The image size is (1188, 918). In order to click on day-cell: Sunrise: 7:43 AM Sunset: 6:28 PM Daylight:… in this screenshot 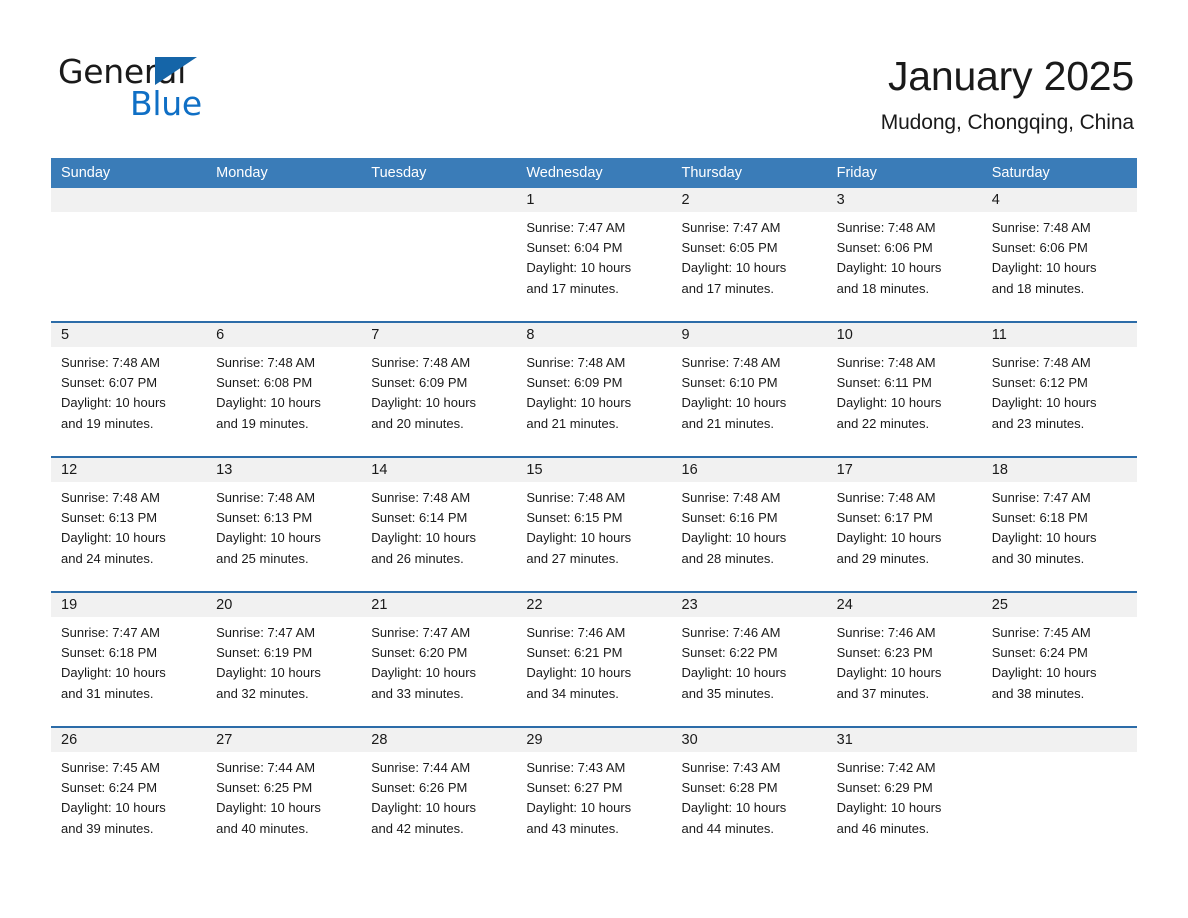, I will do `click(749, 803)`.